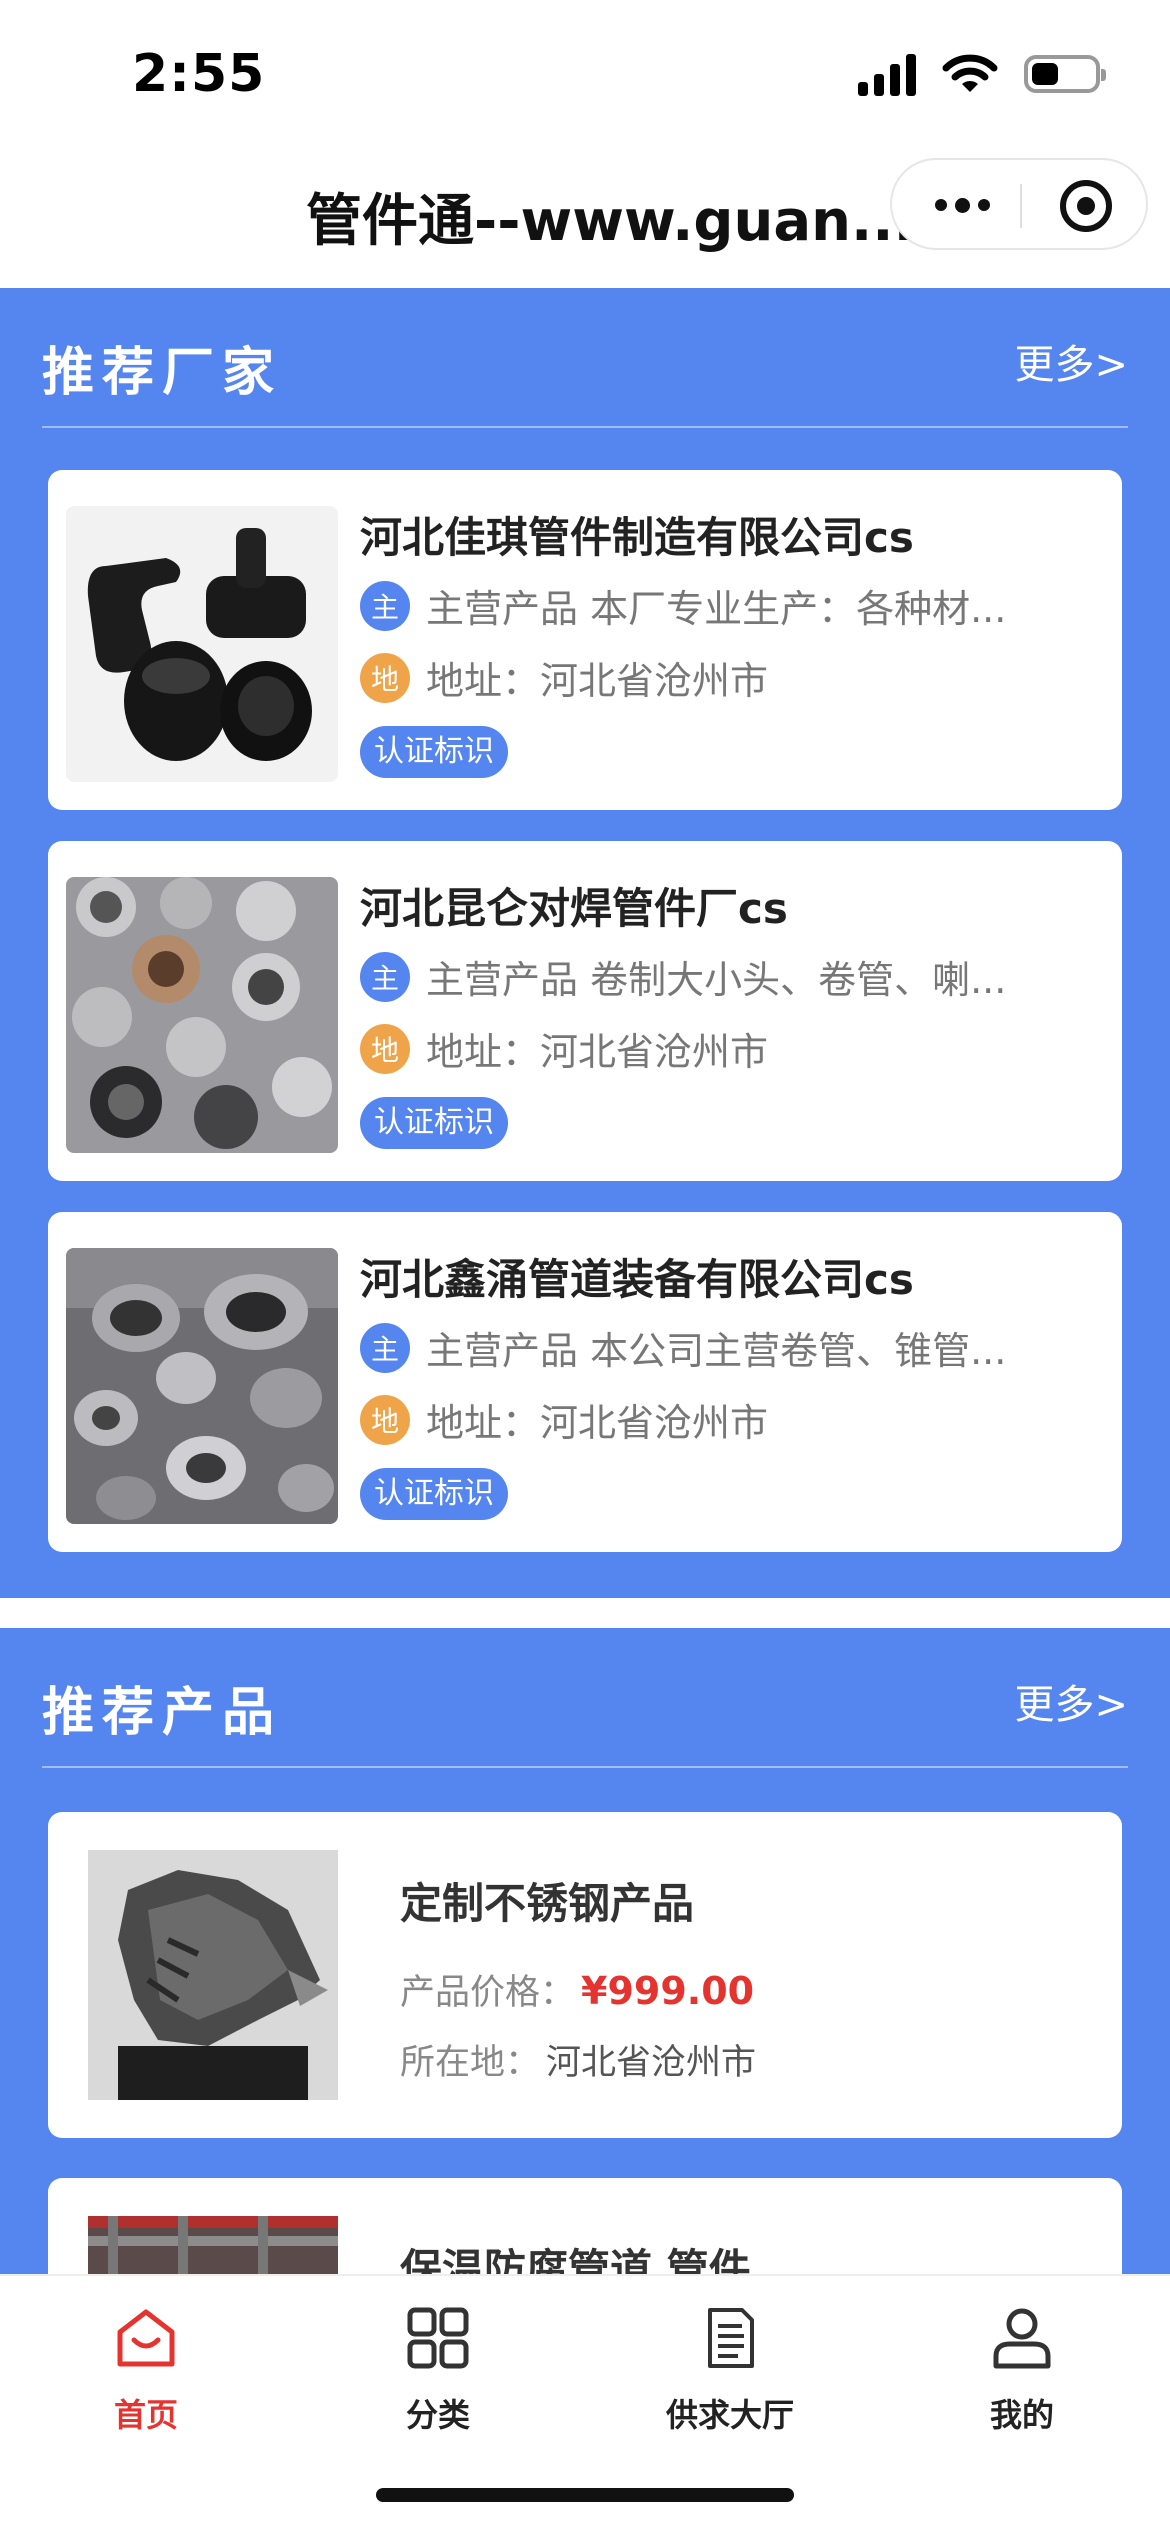 The height and width of the screenshot is (2534, 1170). I want to click on tab-category: 分类, so click(438, 2371).